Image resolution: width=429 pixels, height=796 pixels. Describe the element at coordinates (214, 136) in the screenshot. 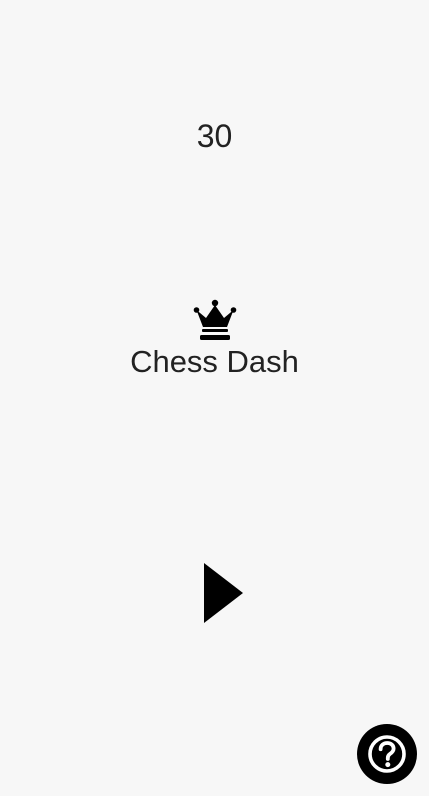

I see `score-display: 30` at that location.